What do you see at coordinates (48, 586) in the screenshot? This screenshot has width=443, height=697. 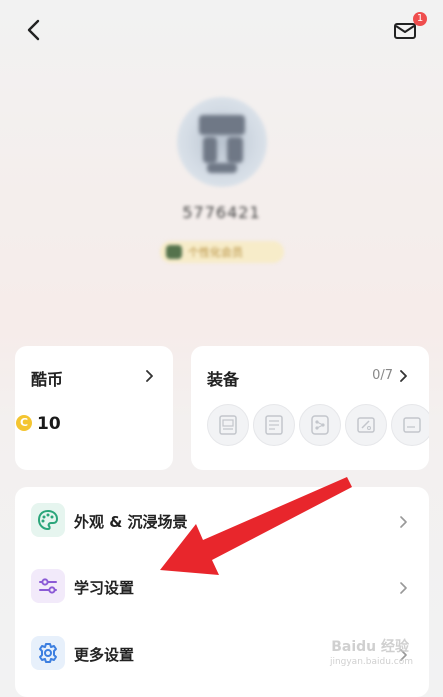 I see `sliders-icon` at bounding box center [48, 586].